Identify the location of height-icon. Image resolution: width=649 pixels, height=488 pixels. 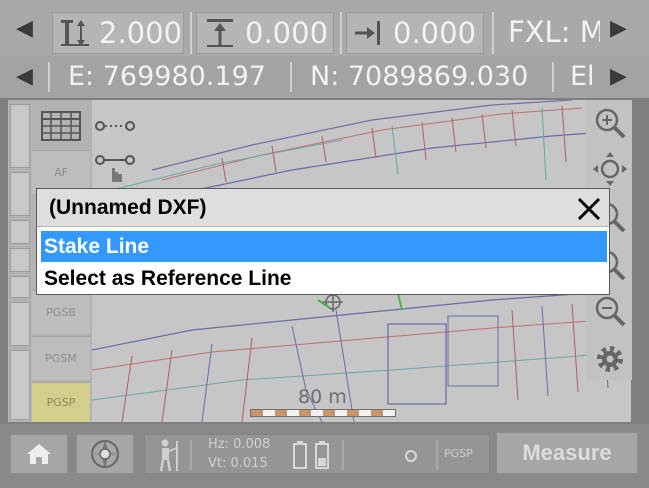
(75, 33).